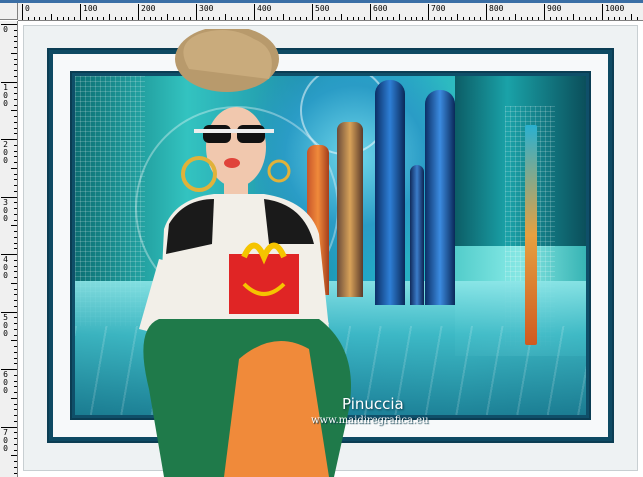  Describe the element at coordinates (5, 325) in the screenshot. I see `ruler-label: 500` at that location.